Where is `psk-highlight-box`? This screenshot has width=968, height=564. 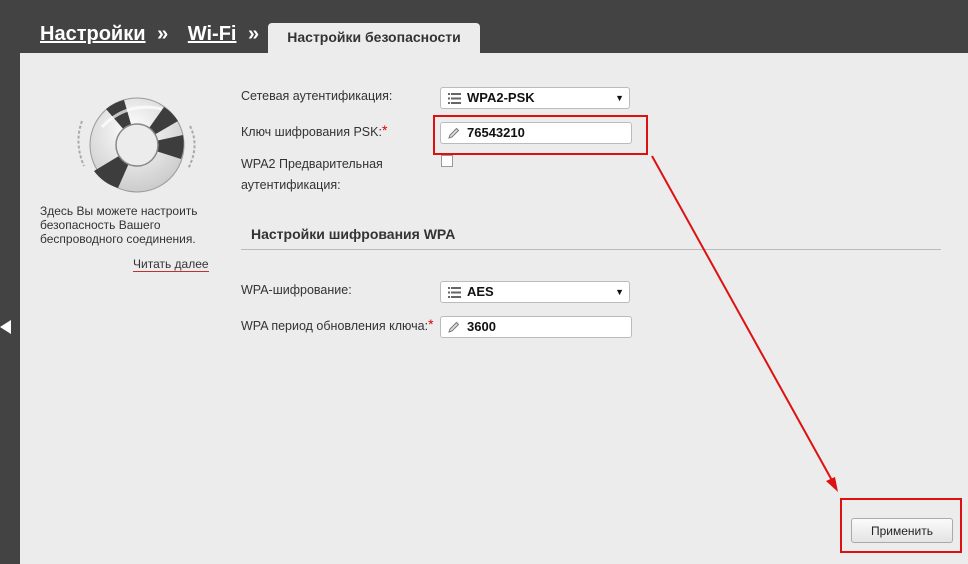 psk-highlight-box is located at coordinates (540, 135).